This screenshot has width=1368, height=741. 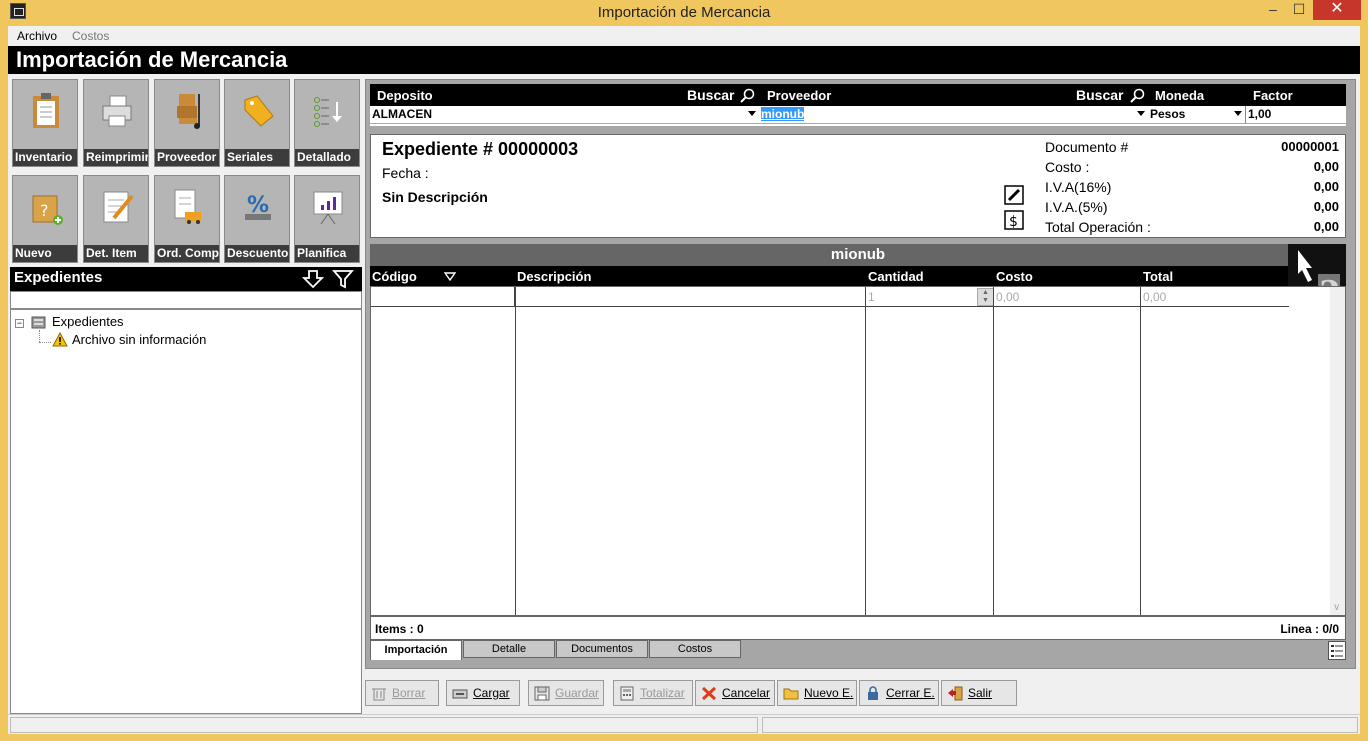 What do you see at coordinates (416, 650) in the screenshot?
I see `tab-importacion: Importación` at bounding box center [416, 650].